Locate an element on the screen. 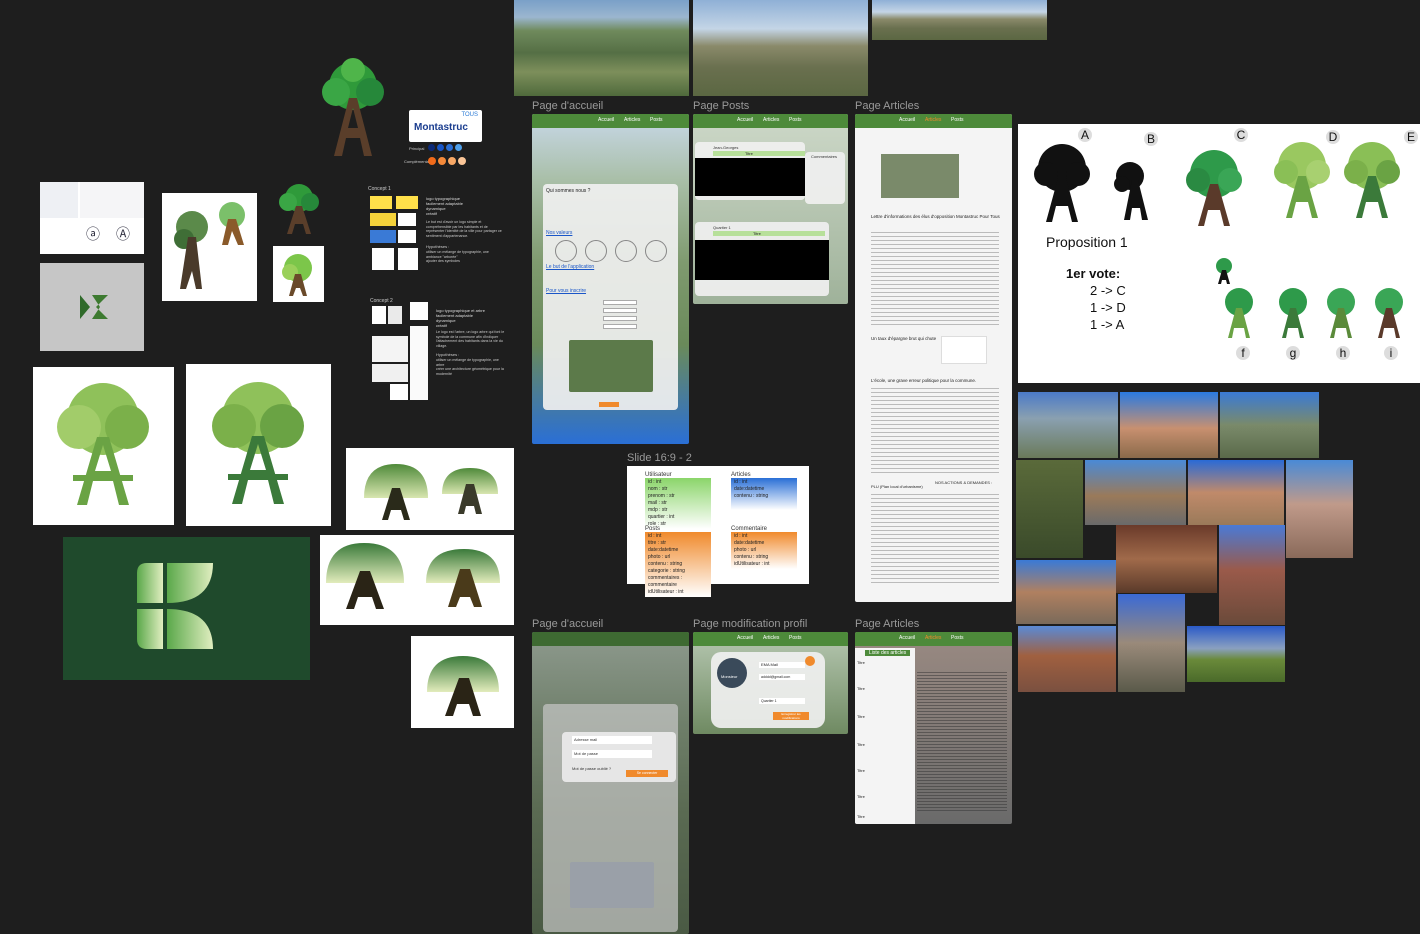 This screenshot has width=1420, height=934. accueil-map is located at coordinates (611, 366).